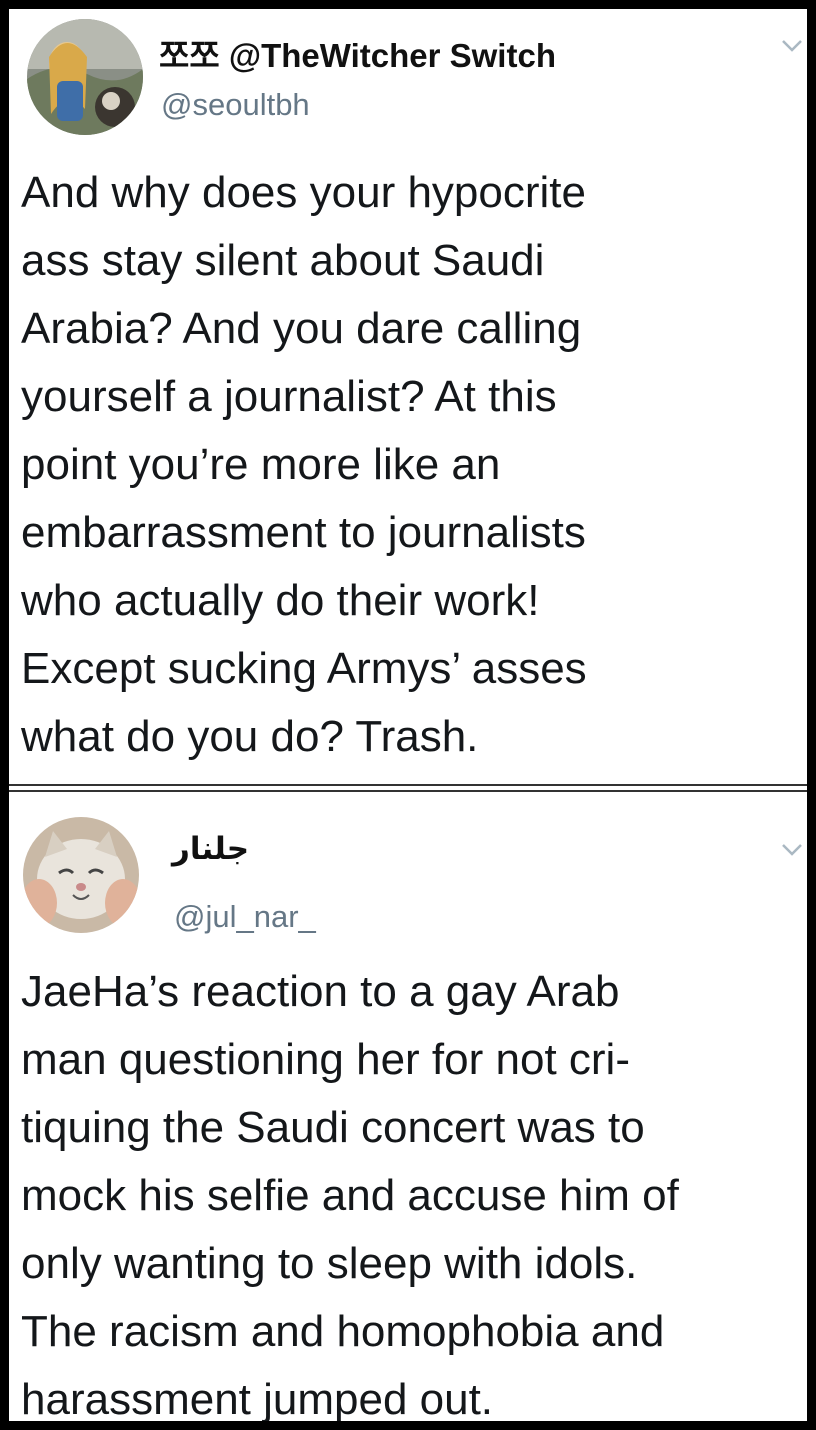  What do you see at coordinates (245, 917) in the screenshot?
I see `user-handle: @jul_nar_` at bounding box center [245, 917].